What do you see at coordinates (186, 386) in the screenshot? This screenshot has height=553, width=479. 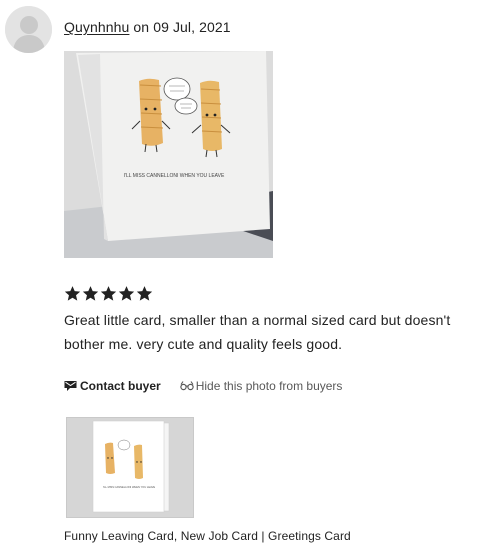 I see `hide-eye-icon` at bounding box center [186, 386].